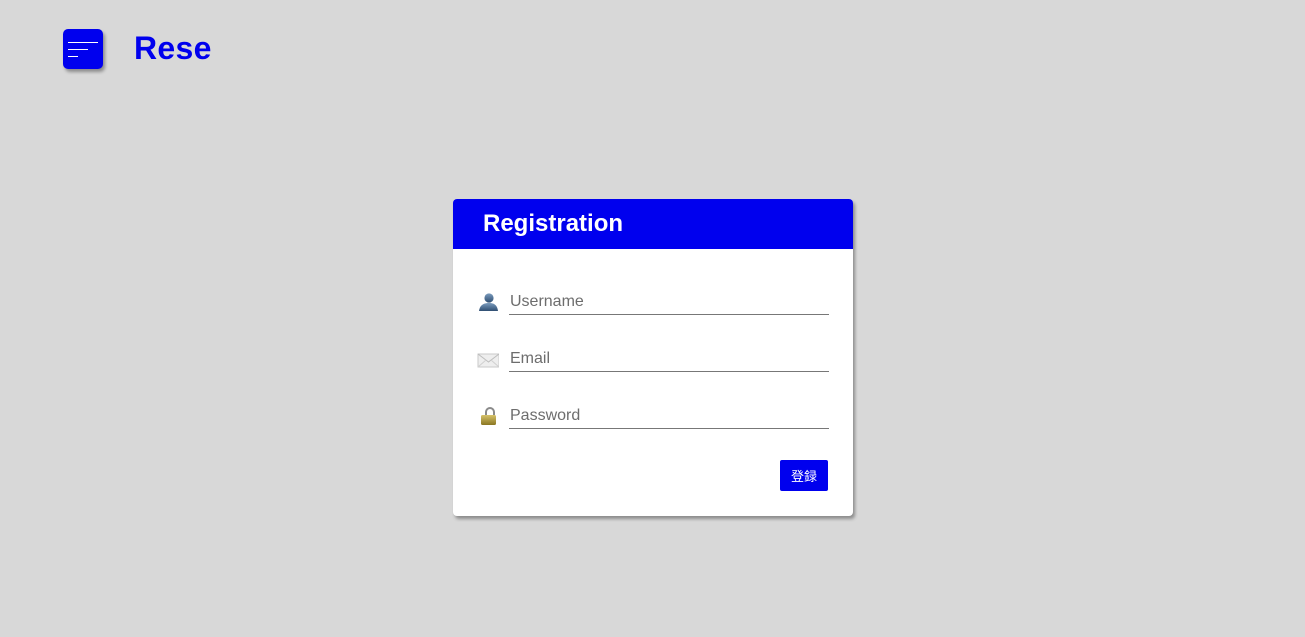 The height and width of the screenshot is (637, 1305). What do you see at coordinates (669, 359) in the screenshot?
I see `email-input` at bounding box center [669, 359].